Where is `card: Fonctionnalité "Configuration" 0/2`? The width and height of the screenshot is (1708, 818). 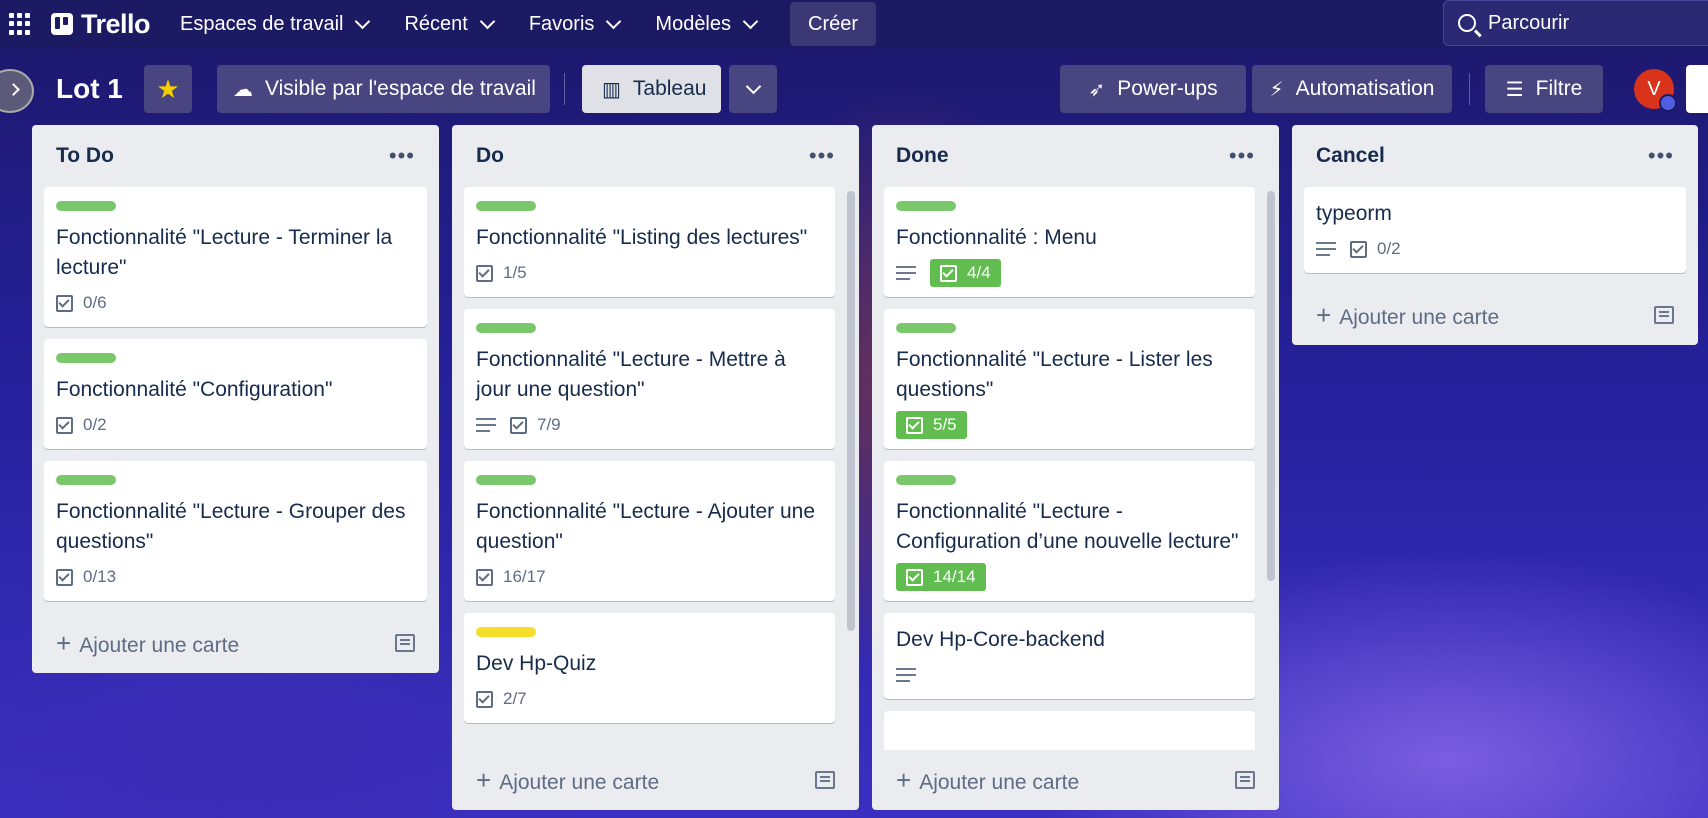
card: Fonctionnalité "Configuration" 0/2 is located at coordinates (235, 394).